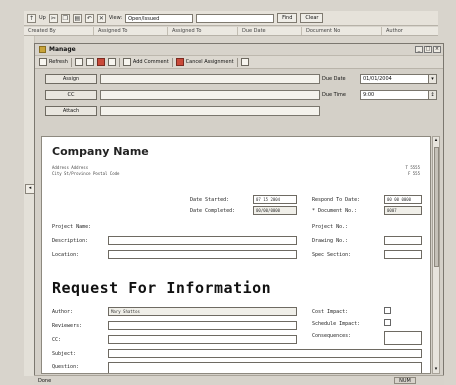 This screenshot has width=456, height=385. I want to click on description-label: Description:, so click(70, 241).